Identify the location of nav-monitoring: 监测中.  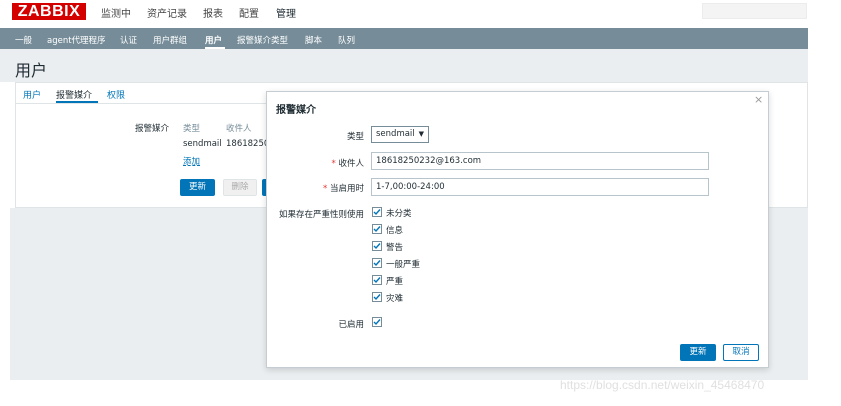
(116, 12).